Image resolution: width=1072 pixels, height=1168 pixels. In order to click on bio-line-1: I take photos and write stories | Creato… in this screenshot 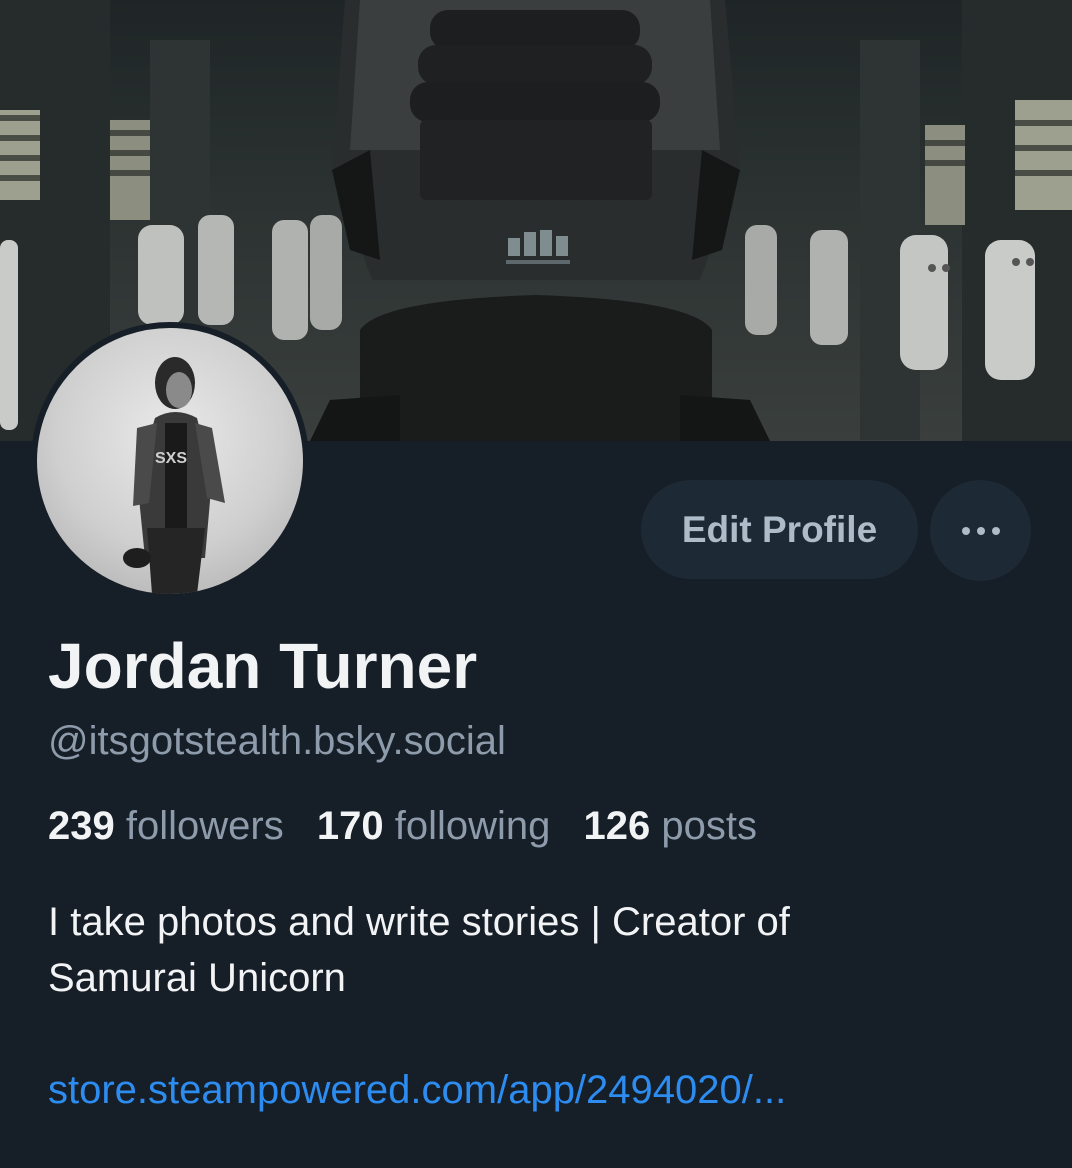, I will do `click(419, 922)`.